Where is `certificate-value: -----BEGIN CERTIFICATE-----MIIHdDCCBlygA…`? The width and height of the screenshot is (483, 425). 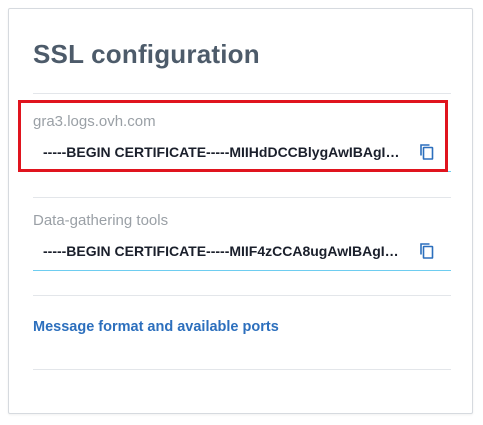
certificate-value: -----BEGIN CERTIFICATE-----MIIHdDCCBlygA… is located at coordinates (223, 152).